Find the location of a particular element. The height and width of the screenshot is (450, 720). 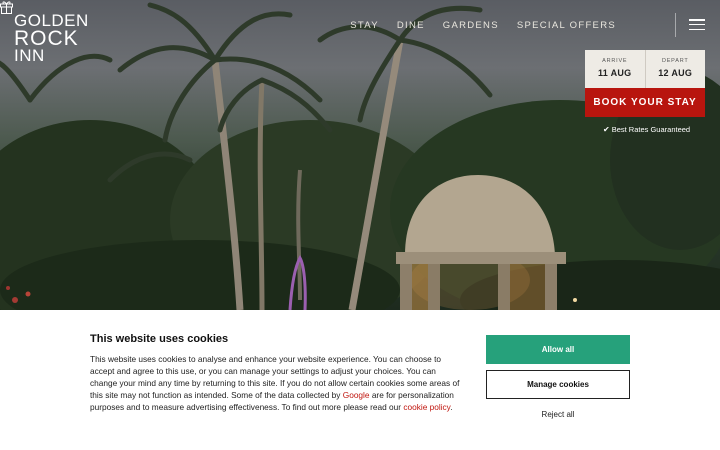

arrive-date: ARRIVE 11 AUG is located at coordinates (615, 69).